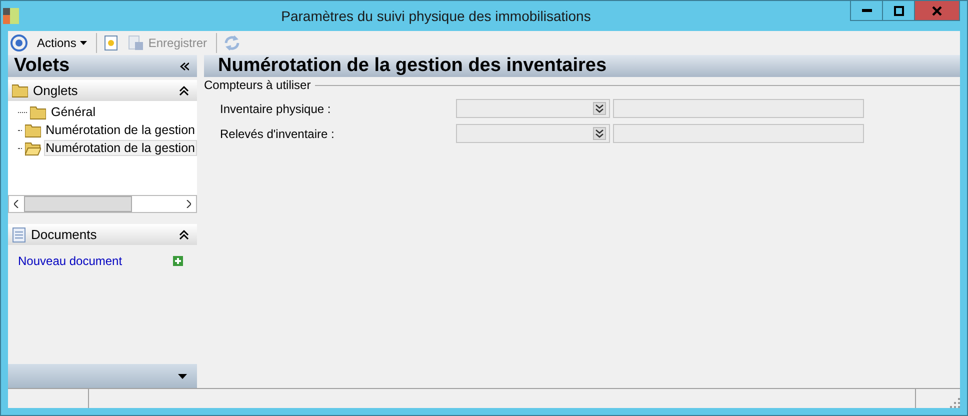 The image size is (968, 416). I want to click on close-icon, so click(937, 11).